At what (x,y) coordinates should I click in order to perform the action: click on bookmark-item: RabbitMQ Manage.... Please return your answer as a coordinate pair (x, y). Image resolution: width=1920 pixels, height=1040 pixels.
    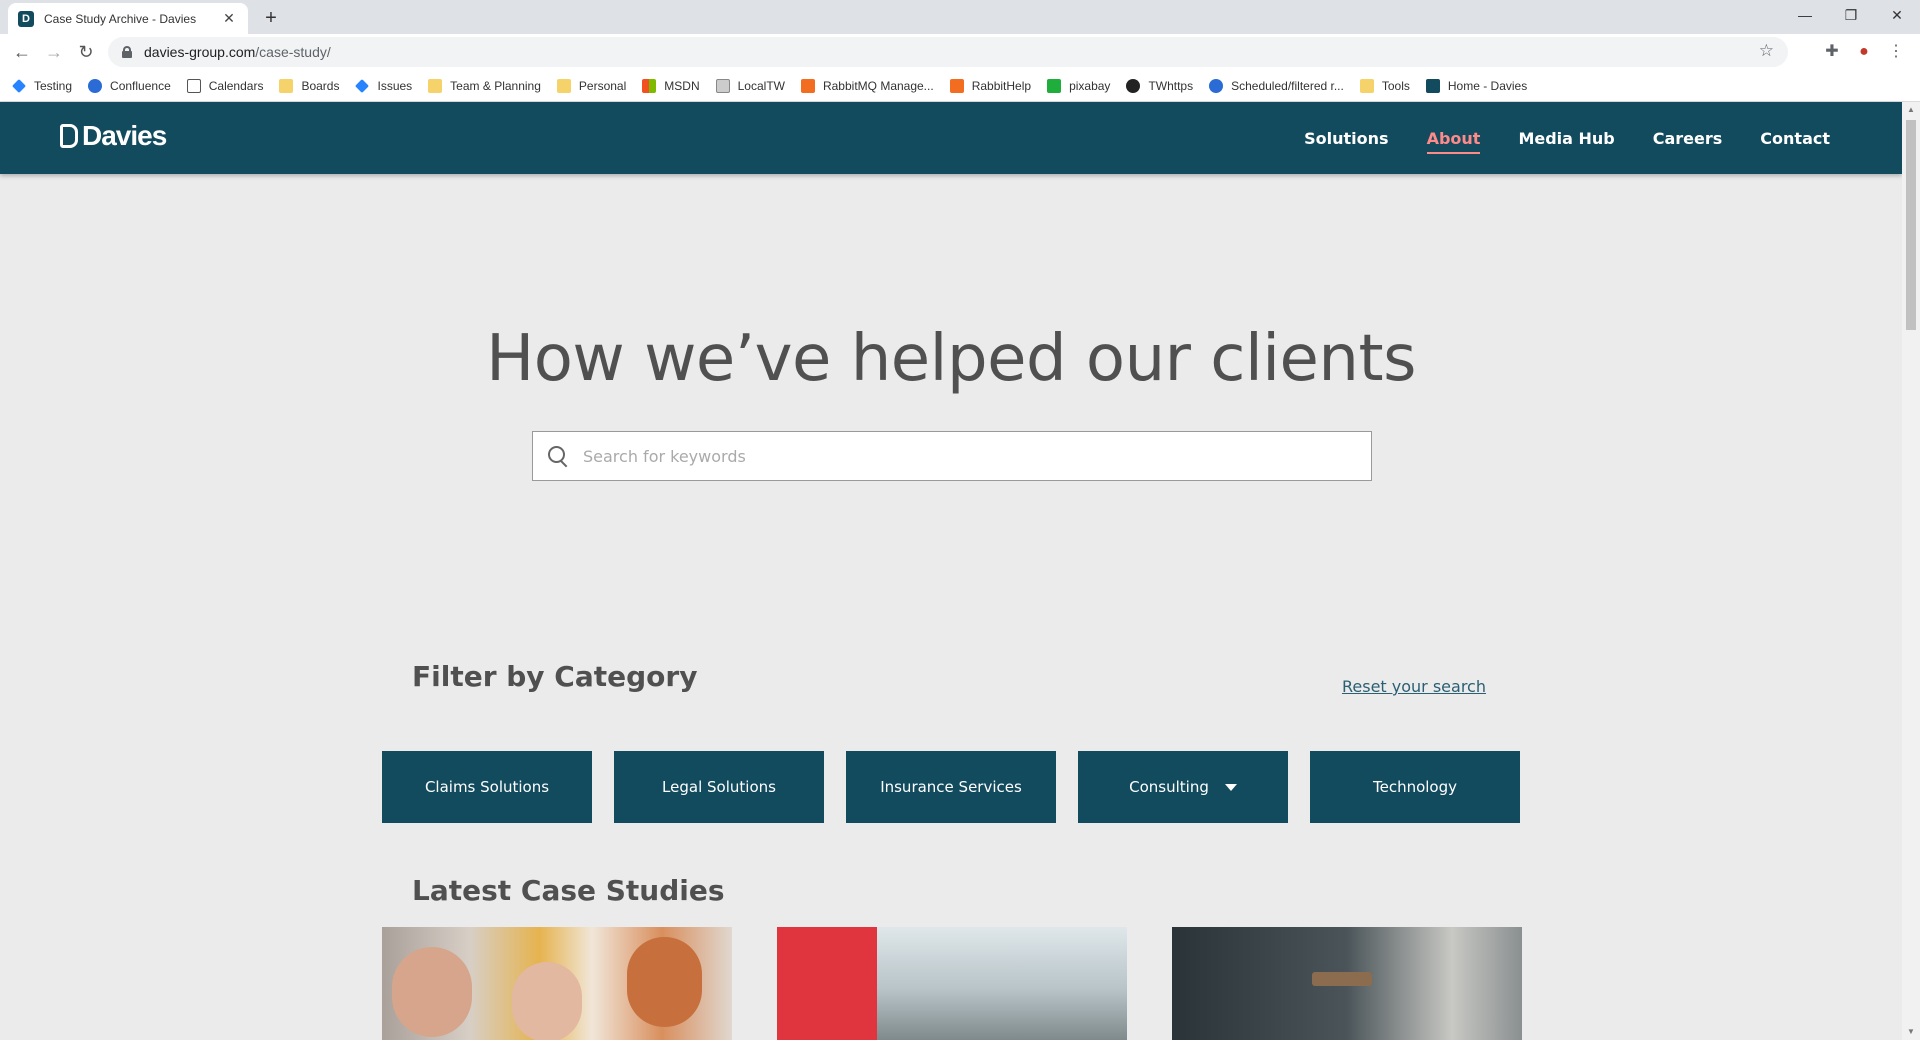
    Looking at the image, I should click on (867, 85).